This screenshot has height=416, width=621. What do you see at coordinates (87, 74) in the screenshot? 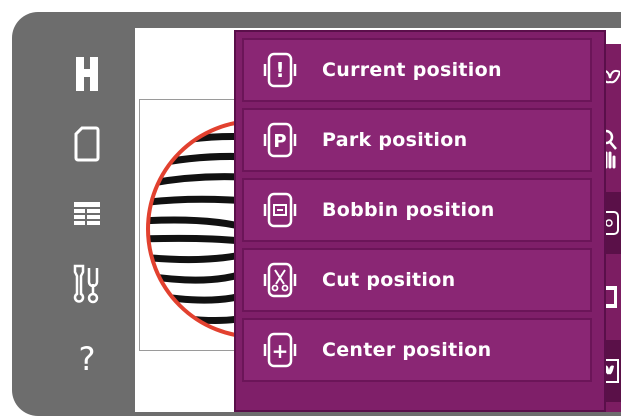
I see `home-icon` at bounding box center [87, 74].